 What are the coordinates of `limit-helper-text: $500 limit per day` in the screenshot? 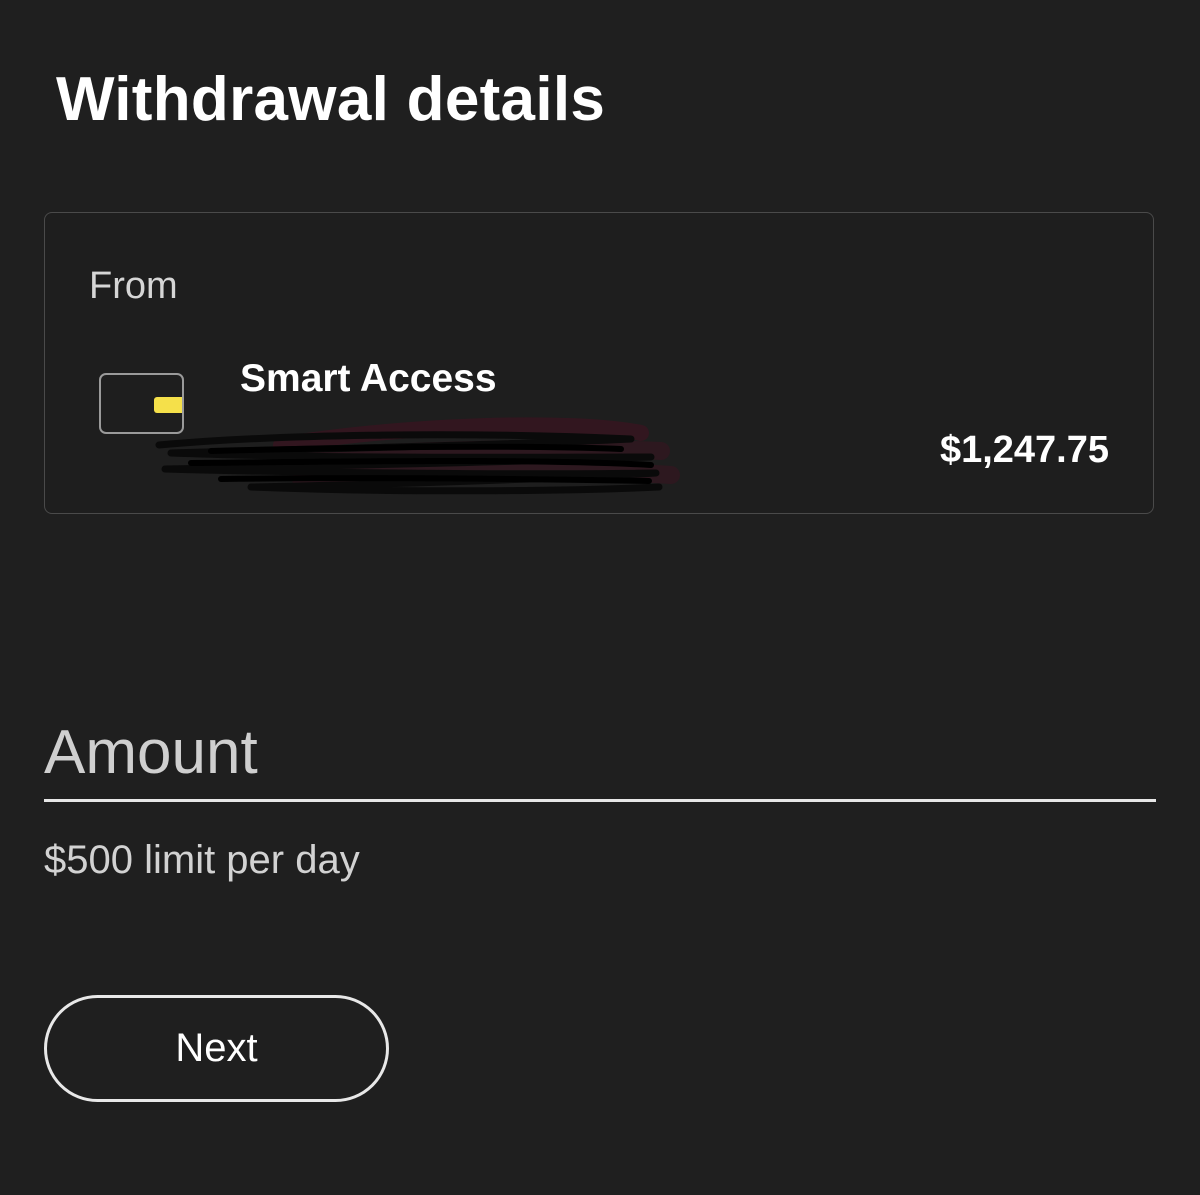 It's located at (202, 860).